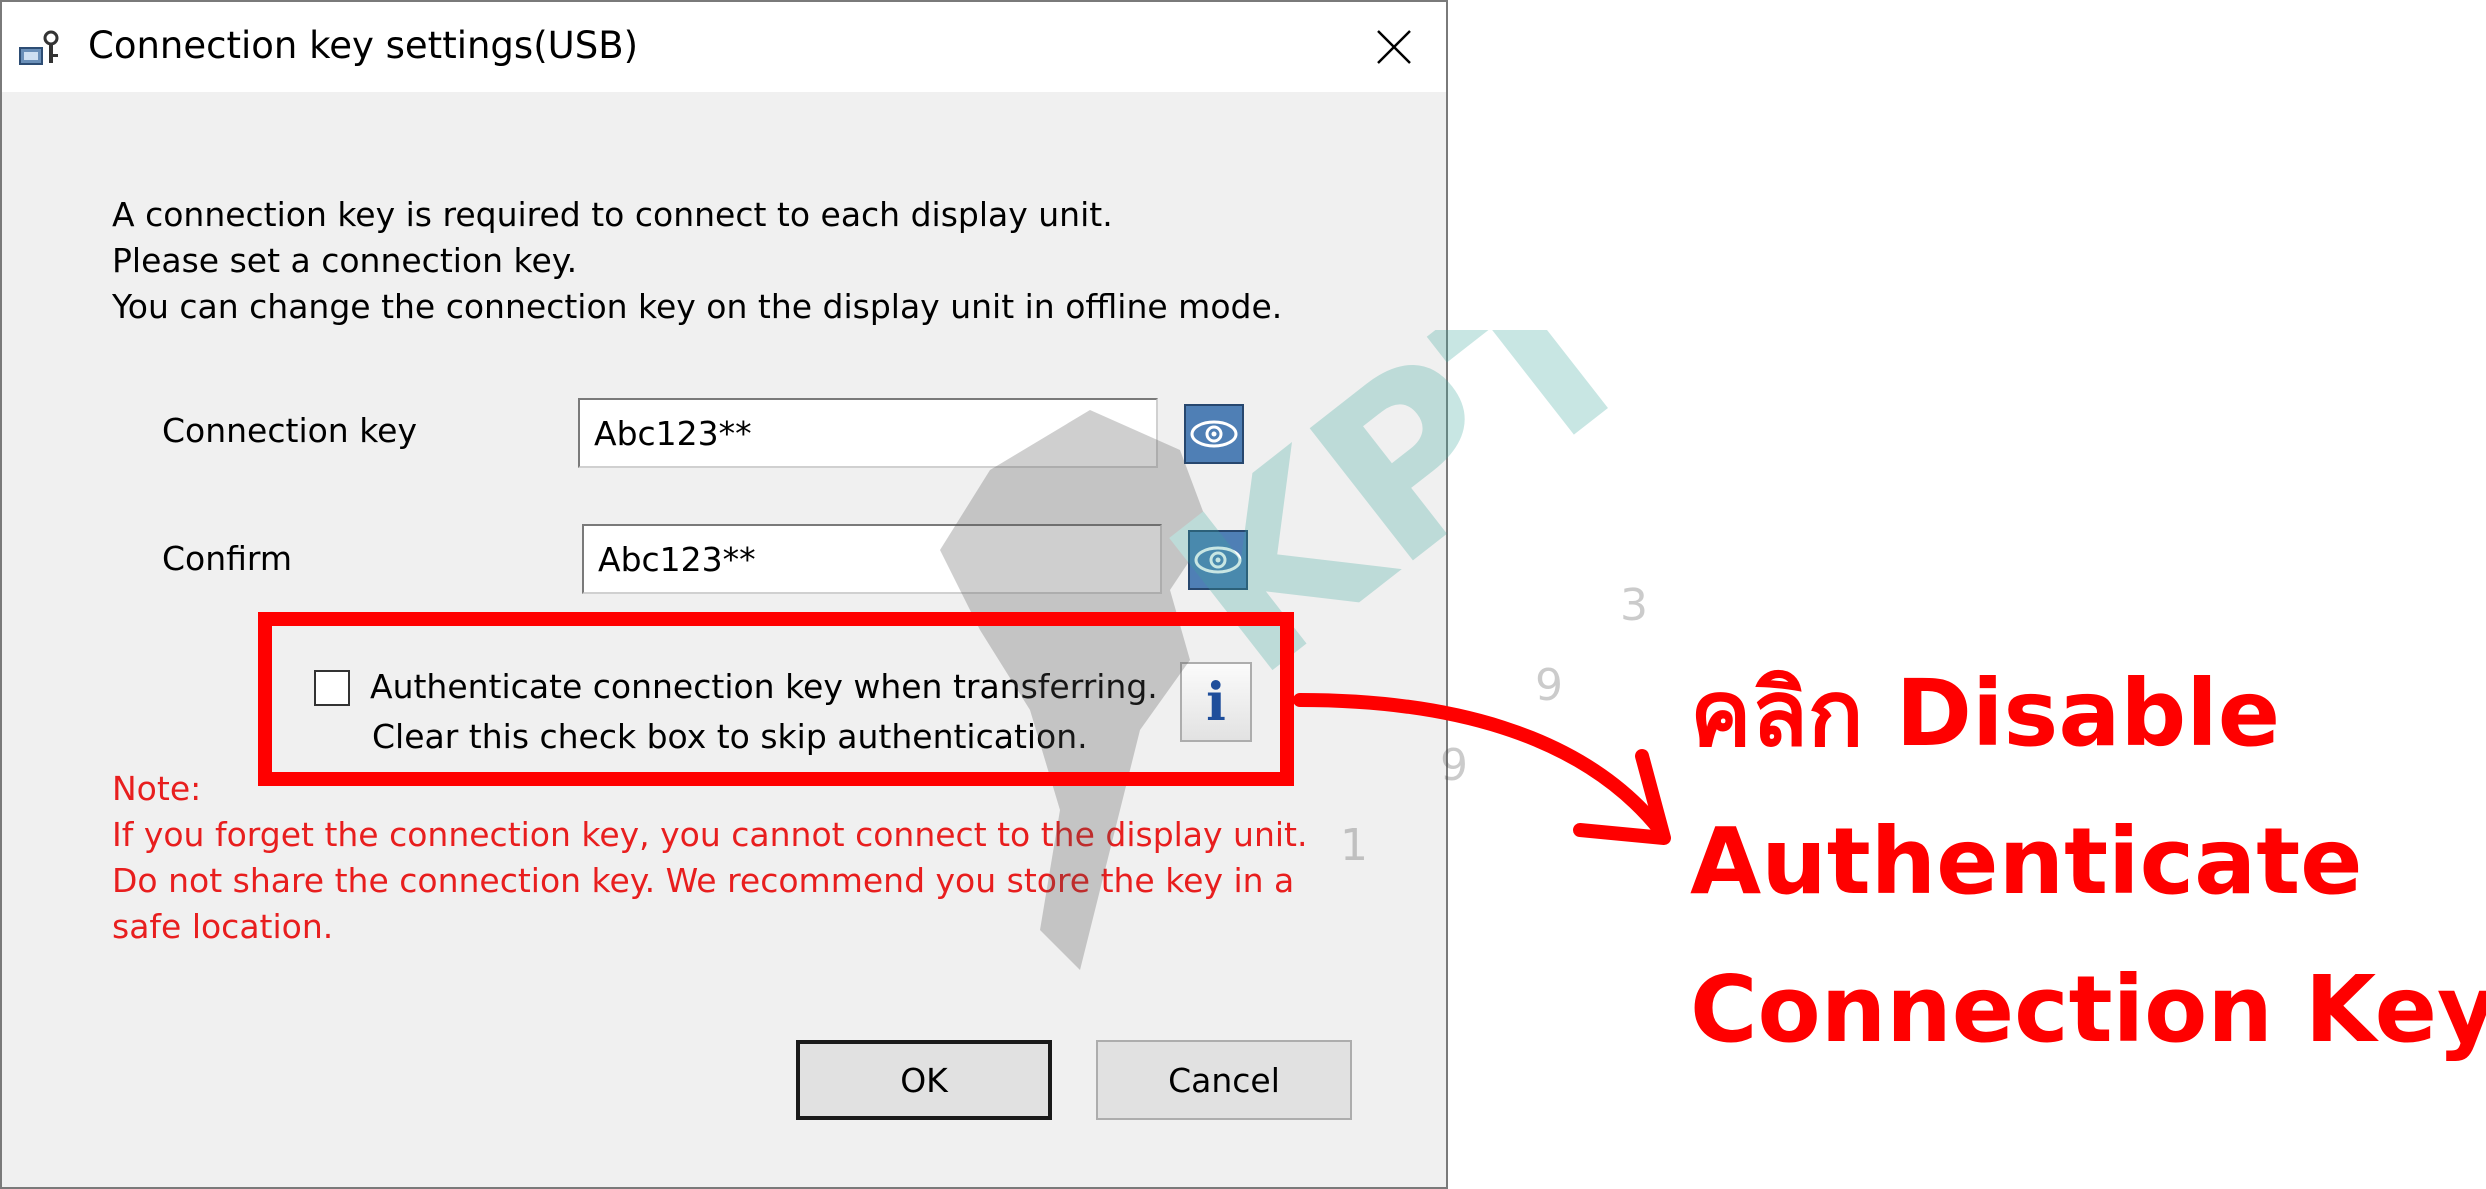 The height and width of the screenshot is (1189, 2486). Describe the element at coordinates (2088, 1009) in the screenshot. I see `annotation-line: Connection Key` at that location.